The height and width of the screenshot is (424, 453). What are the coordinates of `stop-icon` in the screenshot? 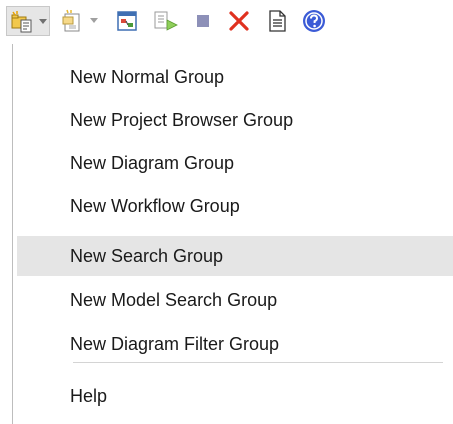 It's located at (203, 21).